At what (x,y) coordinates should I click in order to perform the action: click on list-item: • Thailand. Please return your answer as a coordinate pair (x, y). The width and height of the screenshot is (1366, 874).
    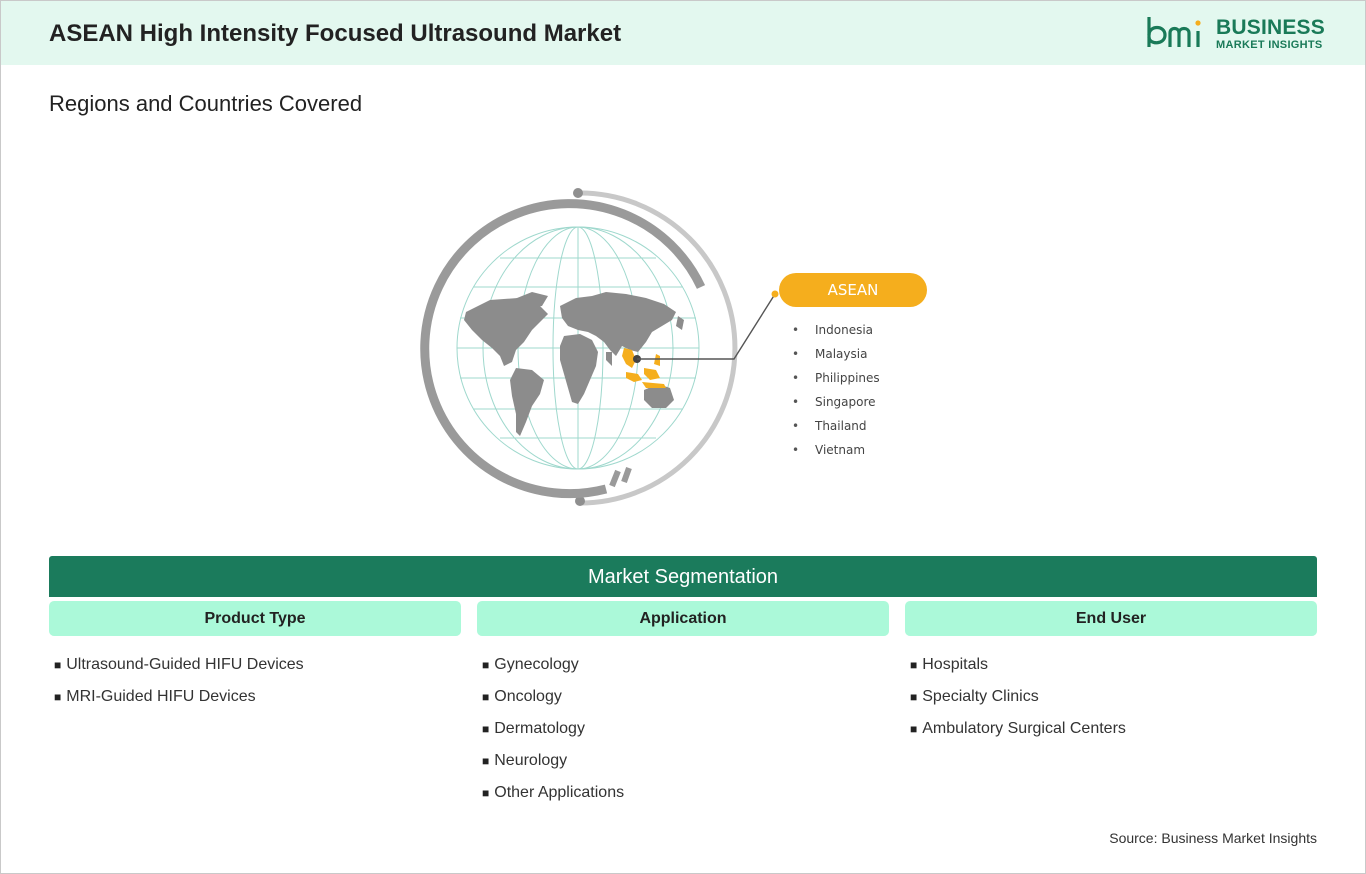
    Looking at the image, I should click on (829, 426).